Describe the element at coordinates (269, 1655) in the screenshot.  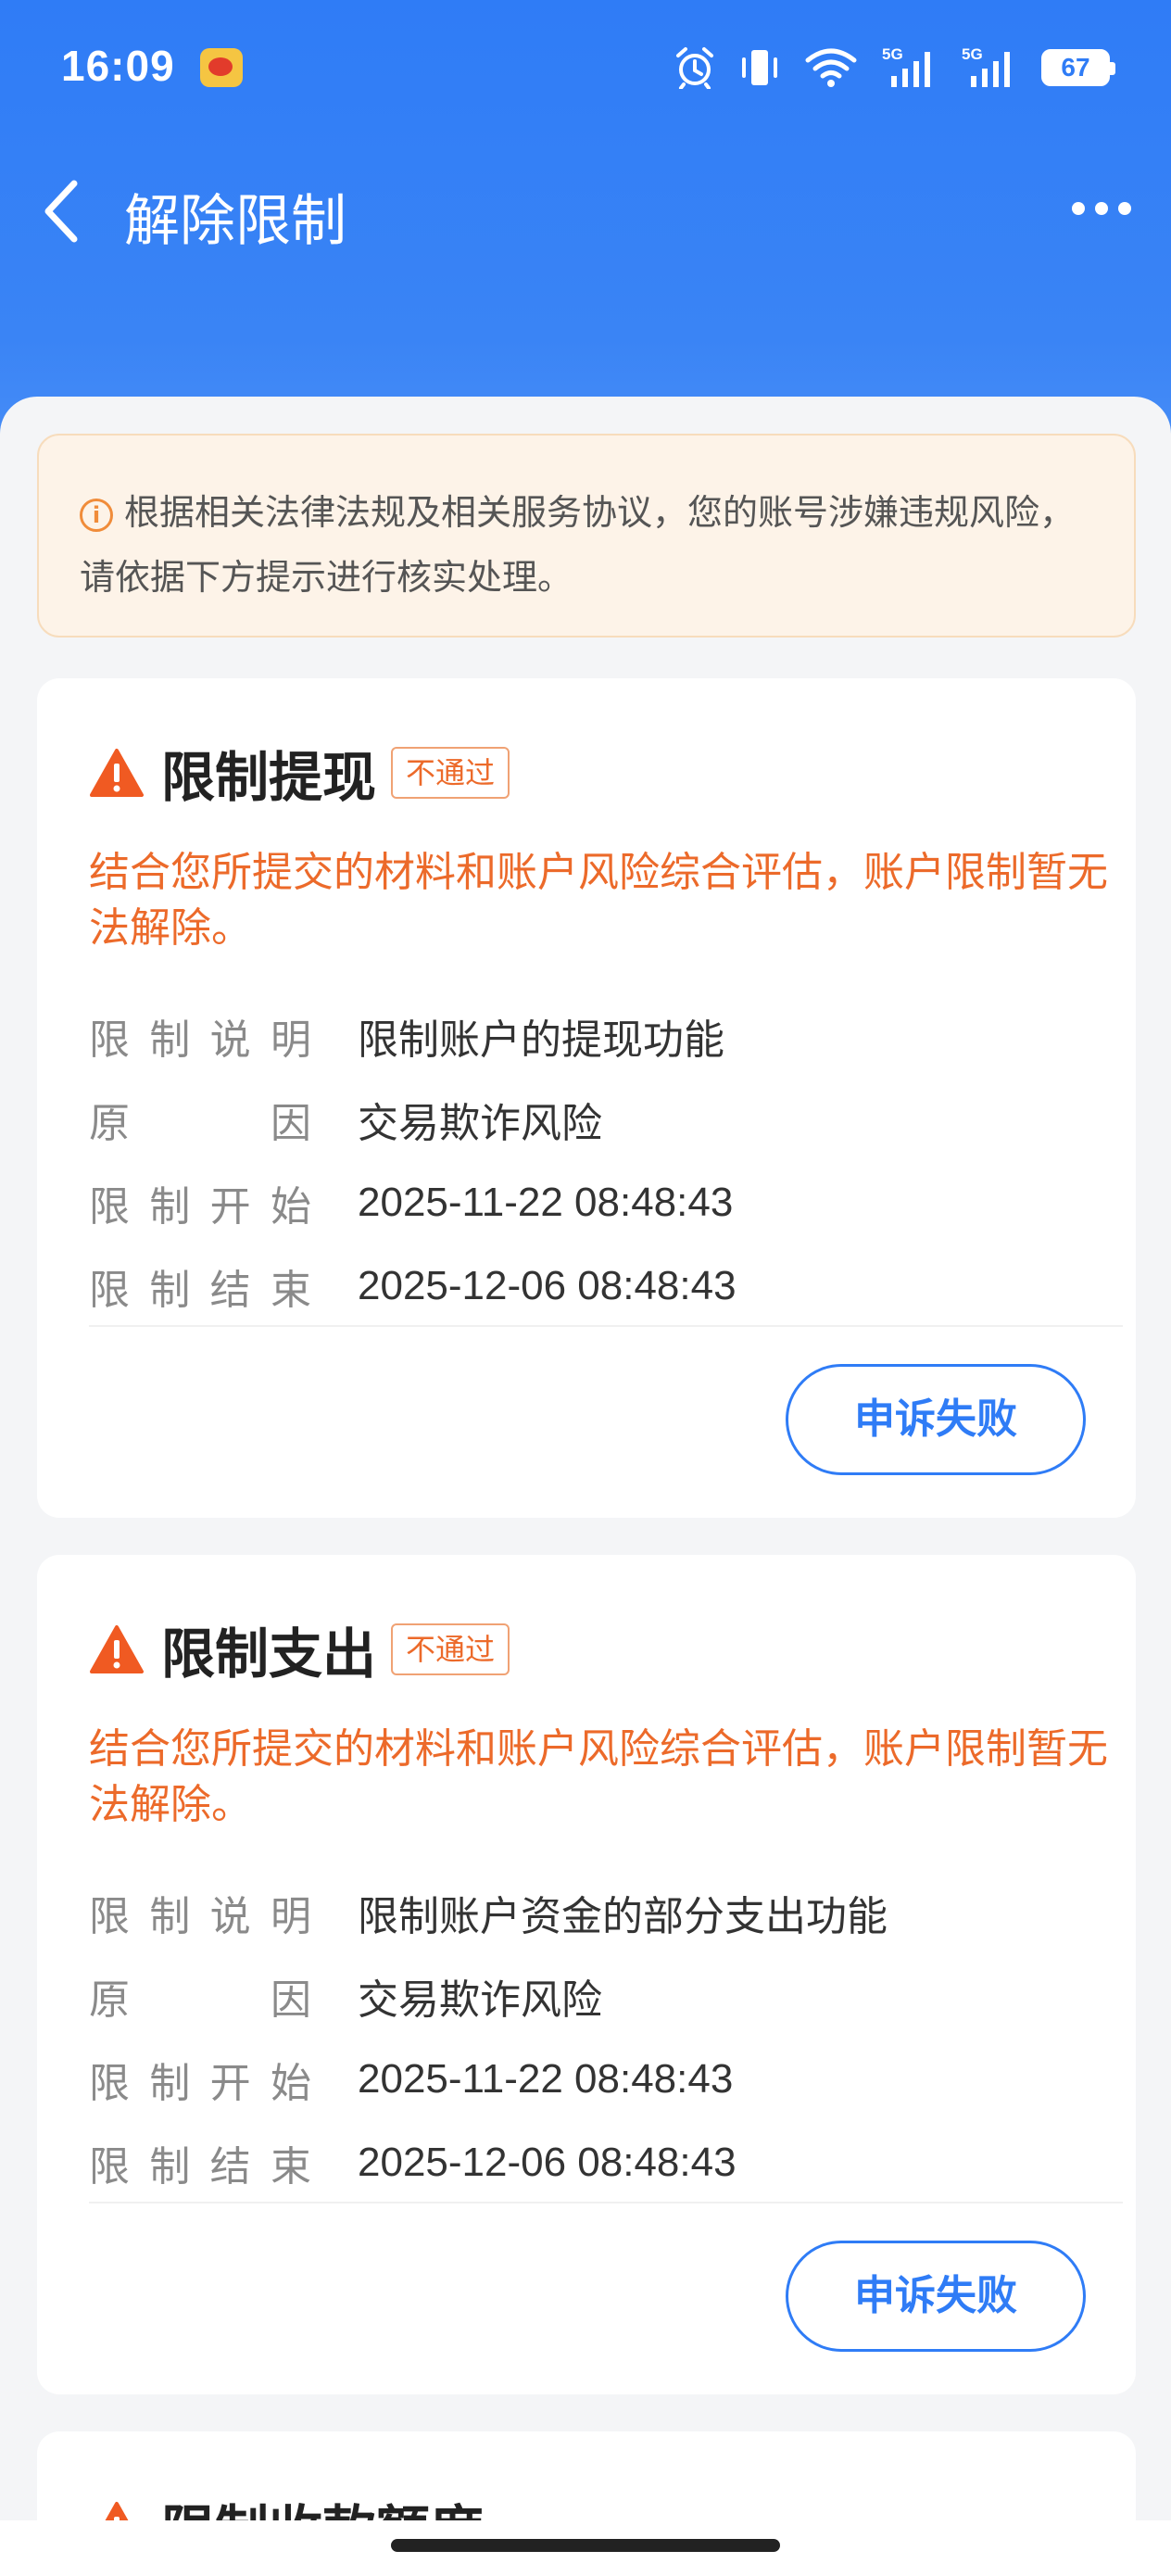
I see `card-title: 限制支出` at that location.